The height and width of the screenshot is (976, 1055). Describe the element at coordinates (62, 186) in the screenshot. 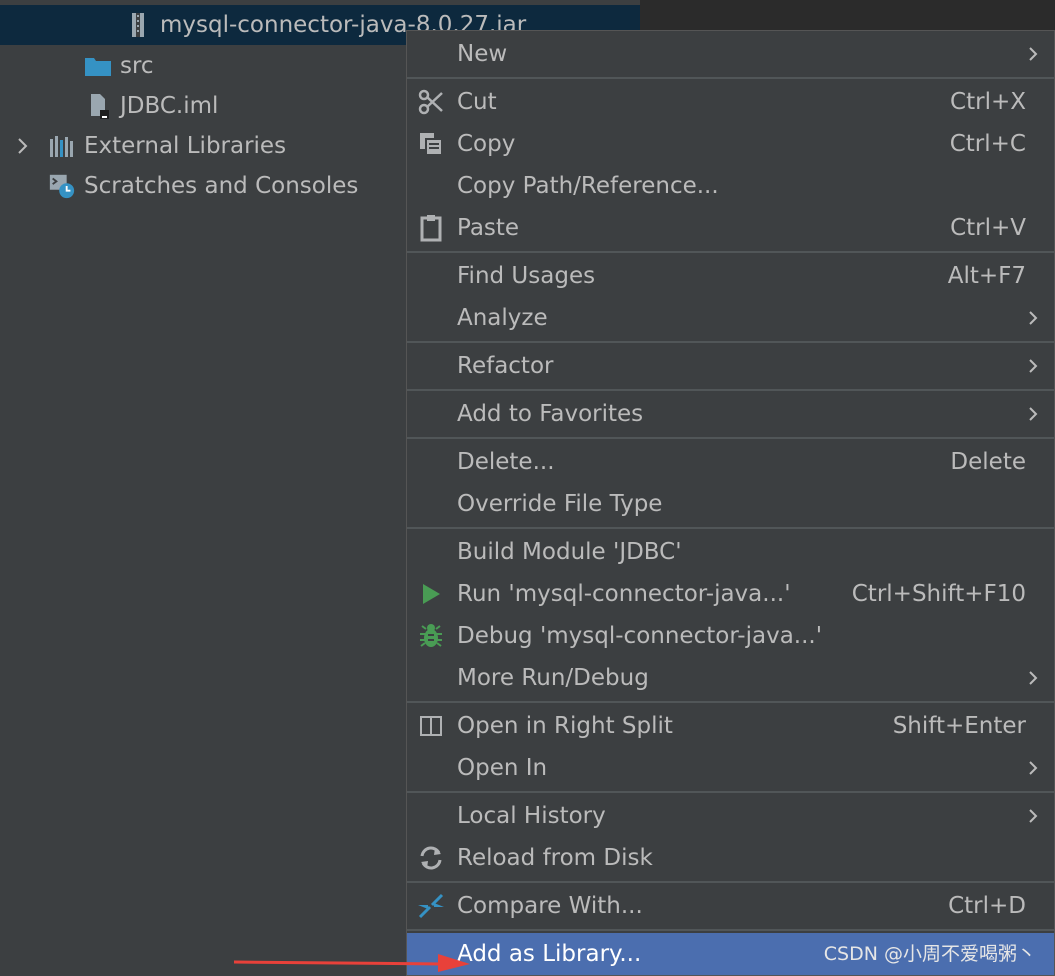

I see `scratches-icon` at that location.